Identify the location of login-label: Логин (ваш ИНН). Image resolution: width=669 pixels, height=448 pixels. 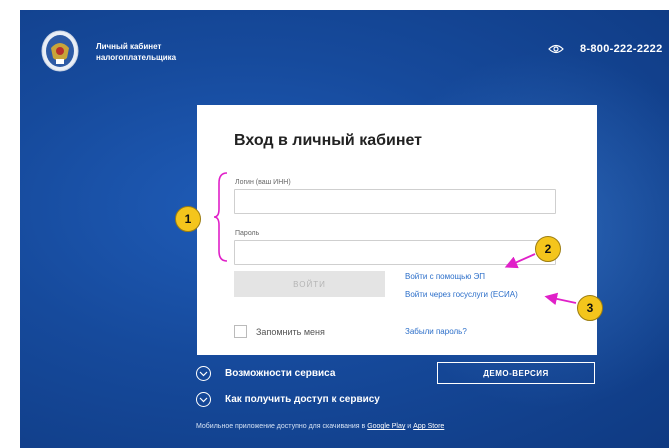
(263, 182).